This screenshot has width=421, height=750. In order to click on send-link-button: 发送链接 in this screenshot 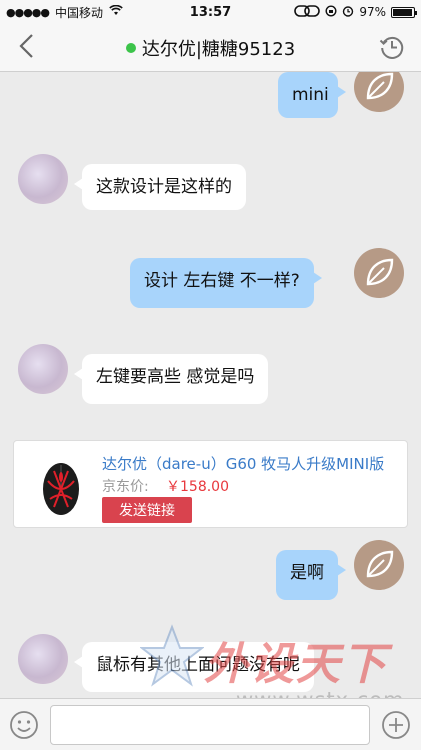, I will do `click(147, 510)`.